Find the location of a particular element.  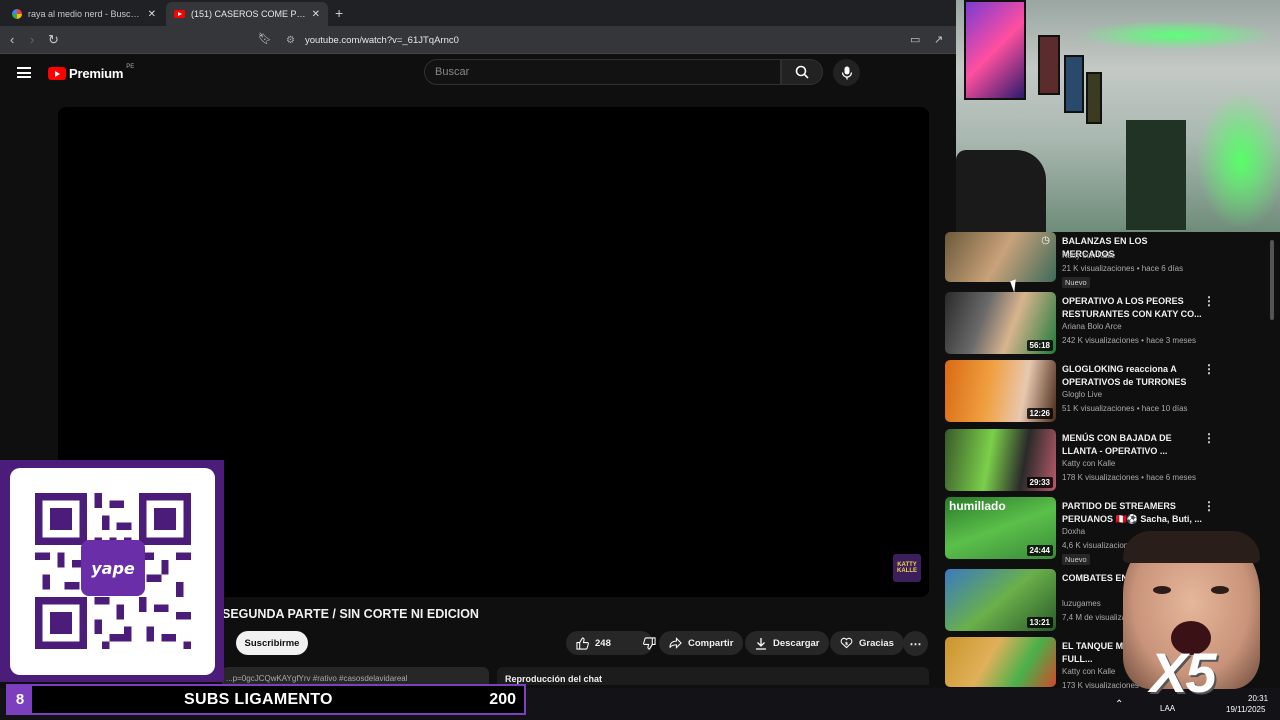

rec-channel: Gloglo Live is located at coordinates (1082, 394).